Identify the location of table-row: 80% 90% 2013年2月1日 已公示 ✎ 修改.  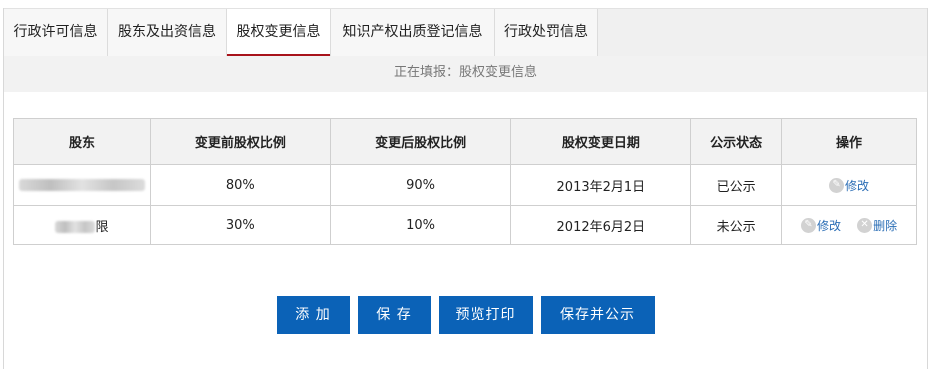
(465, 185).